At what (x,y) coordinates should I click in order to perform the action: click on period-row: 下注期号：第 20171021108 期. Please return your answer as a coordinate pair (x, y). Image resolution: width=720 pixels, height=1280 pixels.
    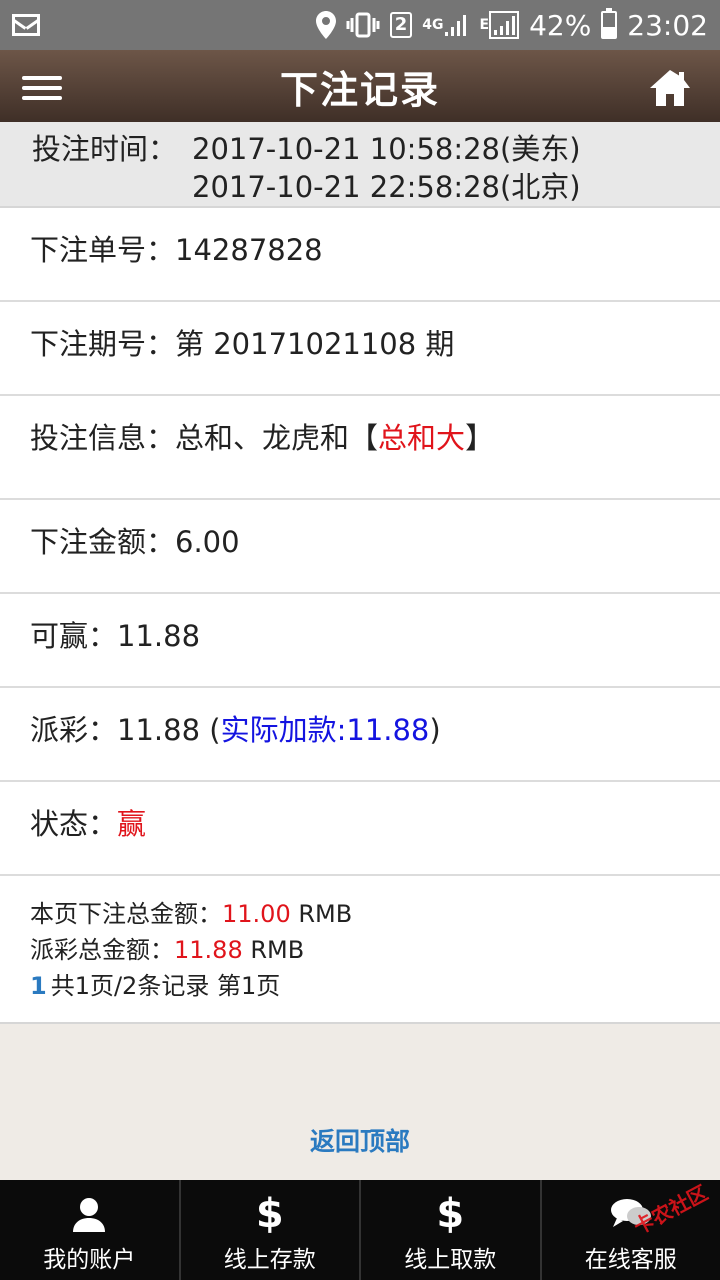
    Looking at the image, I should click on (360, 349).